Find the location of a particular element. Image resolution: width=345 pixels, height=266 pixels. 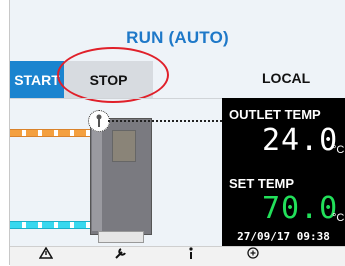

datetime-readout: 27/09/17 09:38 is located at coordinates (283, 236).